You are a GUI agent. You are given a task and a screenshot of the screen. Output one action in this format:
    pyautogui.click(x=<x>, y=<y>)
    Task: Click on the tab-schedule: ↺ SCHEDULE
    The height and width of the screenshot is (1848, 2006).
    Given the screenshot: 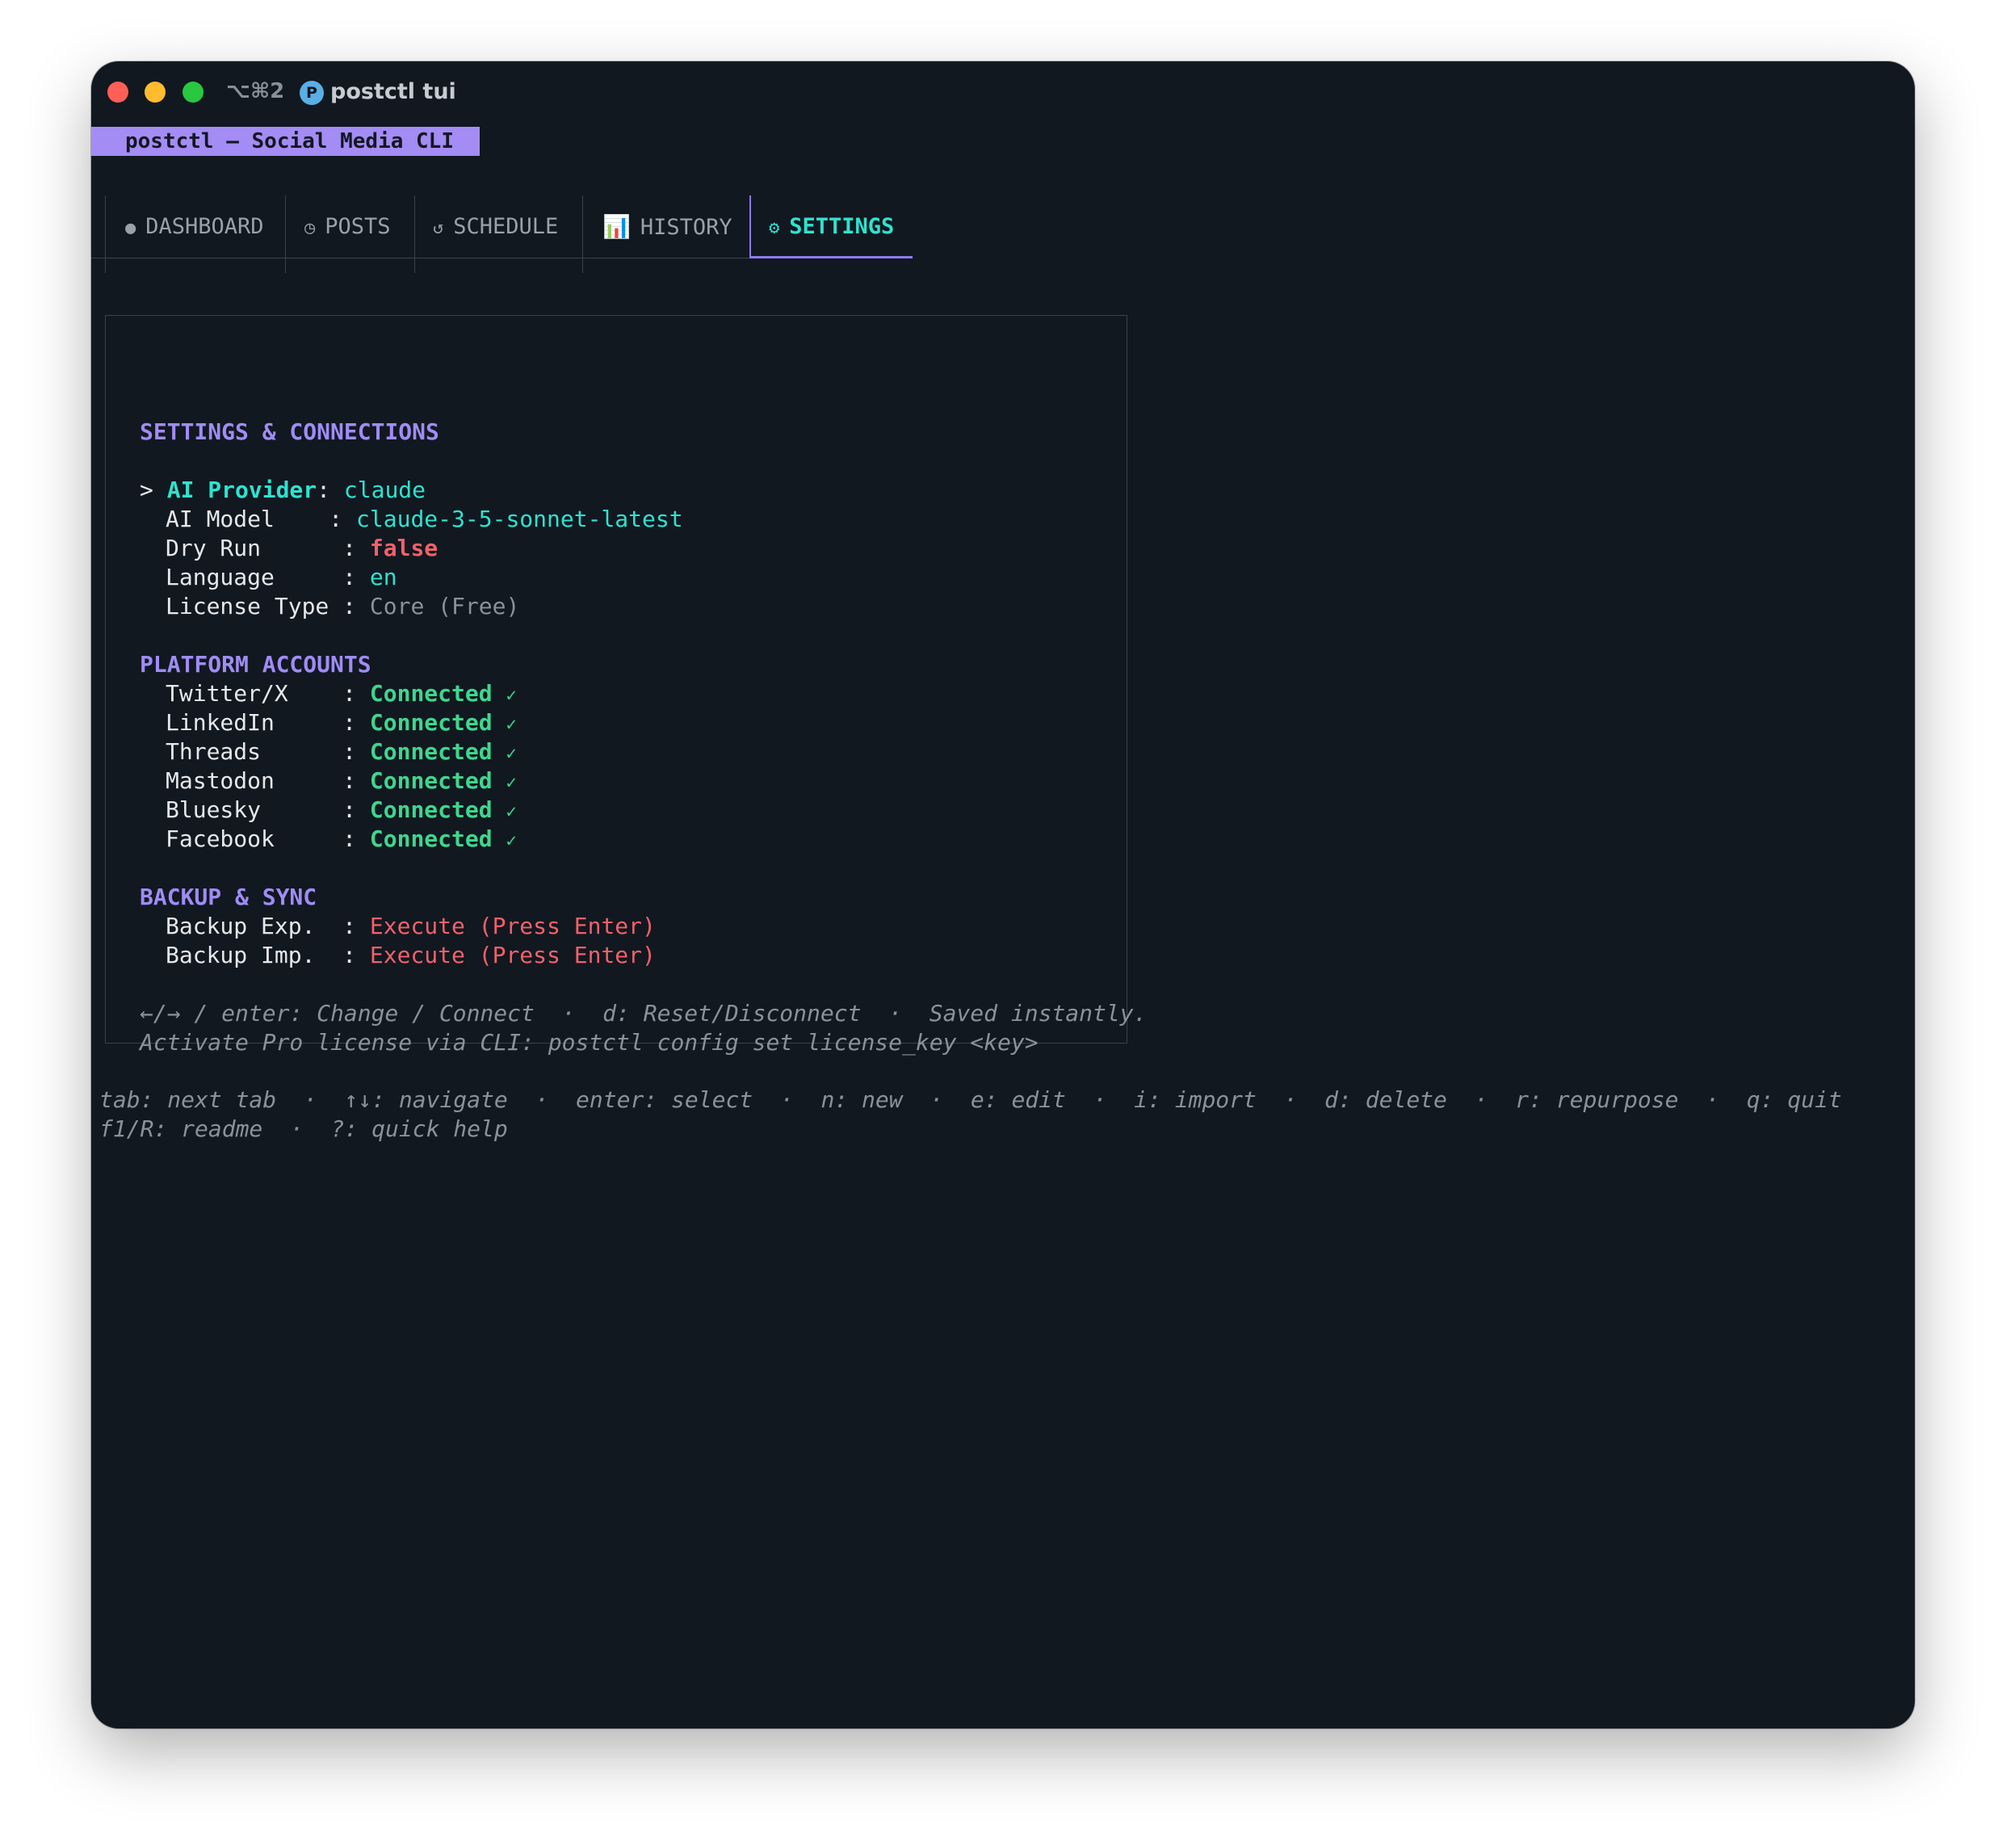 What is the action you would take?
    pyautogui.click(x=498, y=227)
    